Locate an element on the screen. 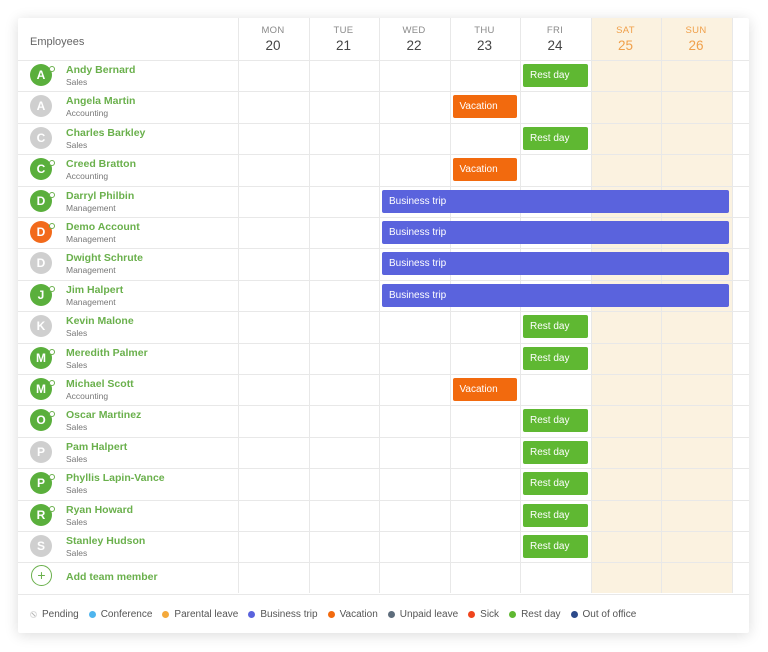  legend-item: Vacation is located at coordinates (352, 614).